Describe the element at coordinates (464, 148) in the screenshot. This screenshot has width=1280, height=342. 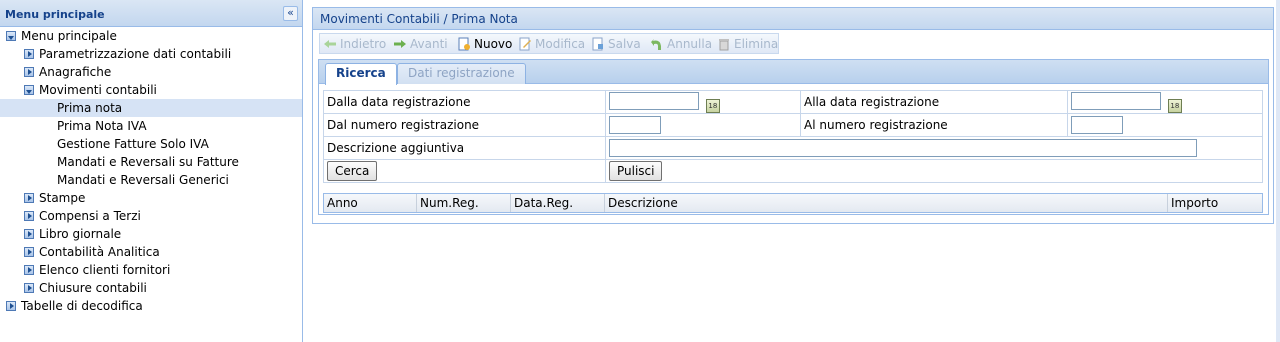
I see `description-label: Descrizione aggiuntiva` at that location.